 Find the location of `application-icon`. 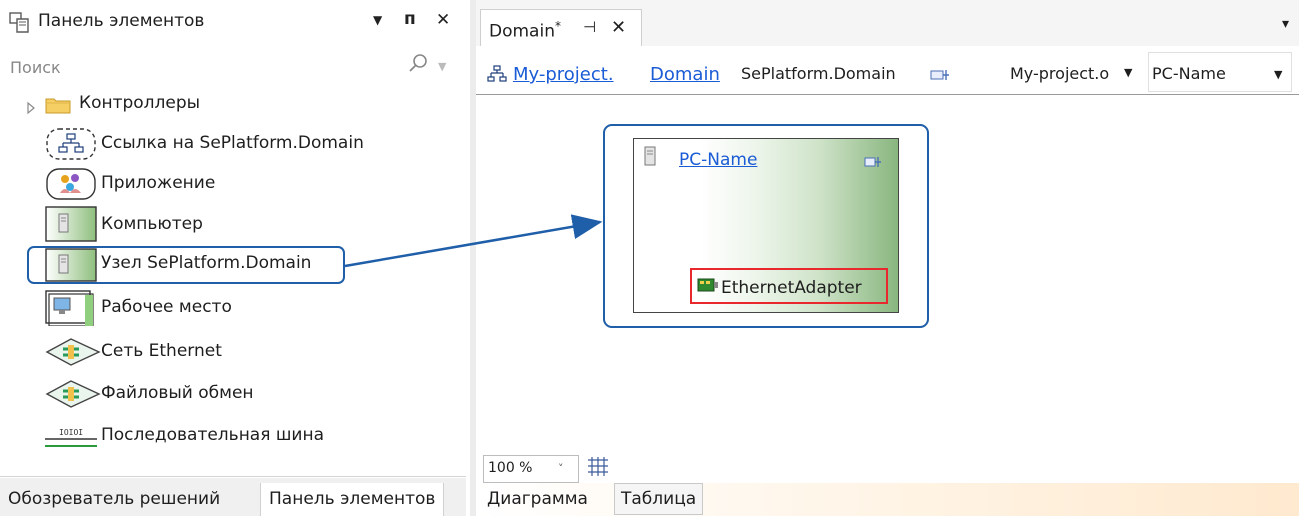

application-icon is located at coordinates (71, 186).